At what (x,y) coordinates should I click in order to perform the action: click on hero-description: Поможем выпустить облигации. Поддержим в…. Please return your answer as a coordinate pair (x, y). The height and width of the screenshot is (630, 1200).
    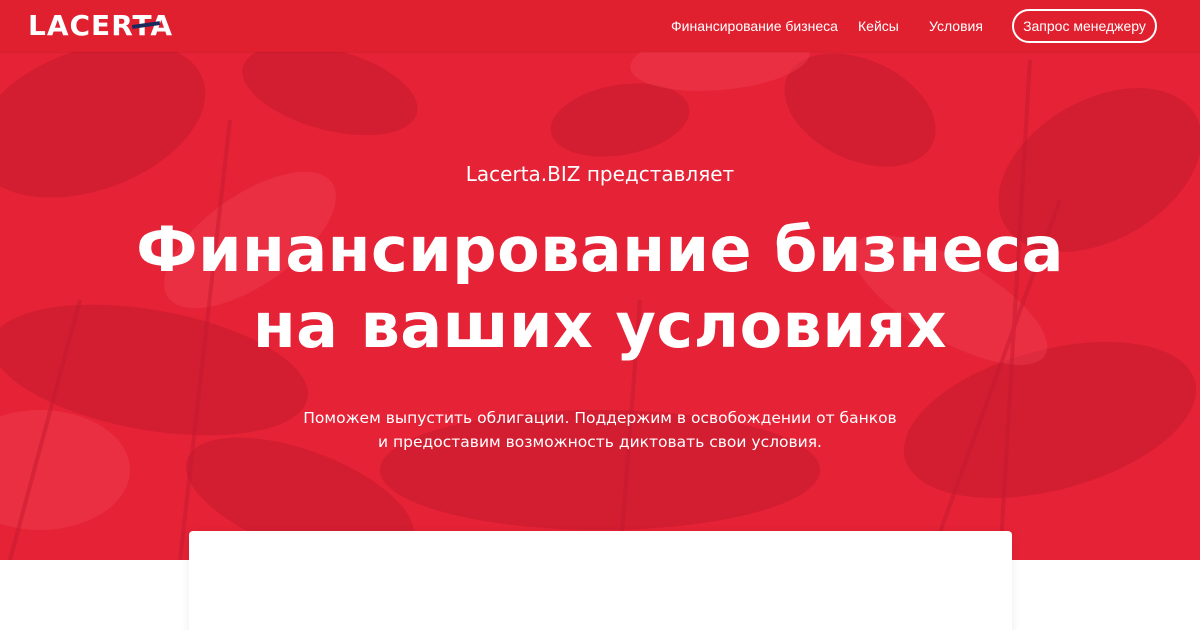
    Looking at the image, I should click on (600, 430).